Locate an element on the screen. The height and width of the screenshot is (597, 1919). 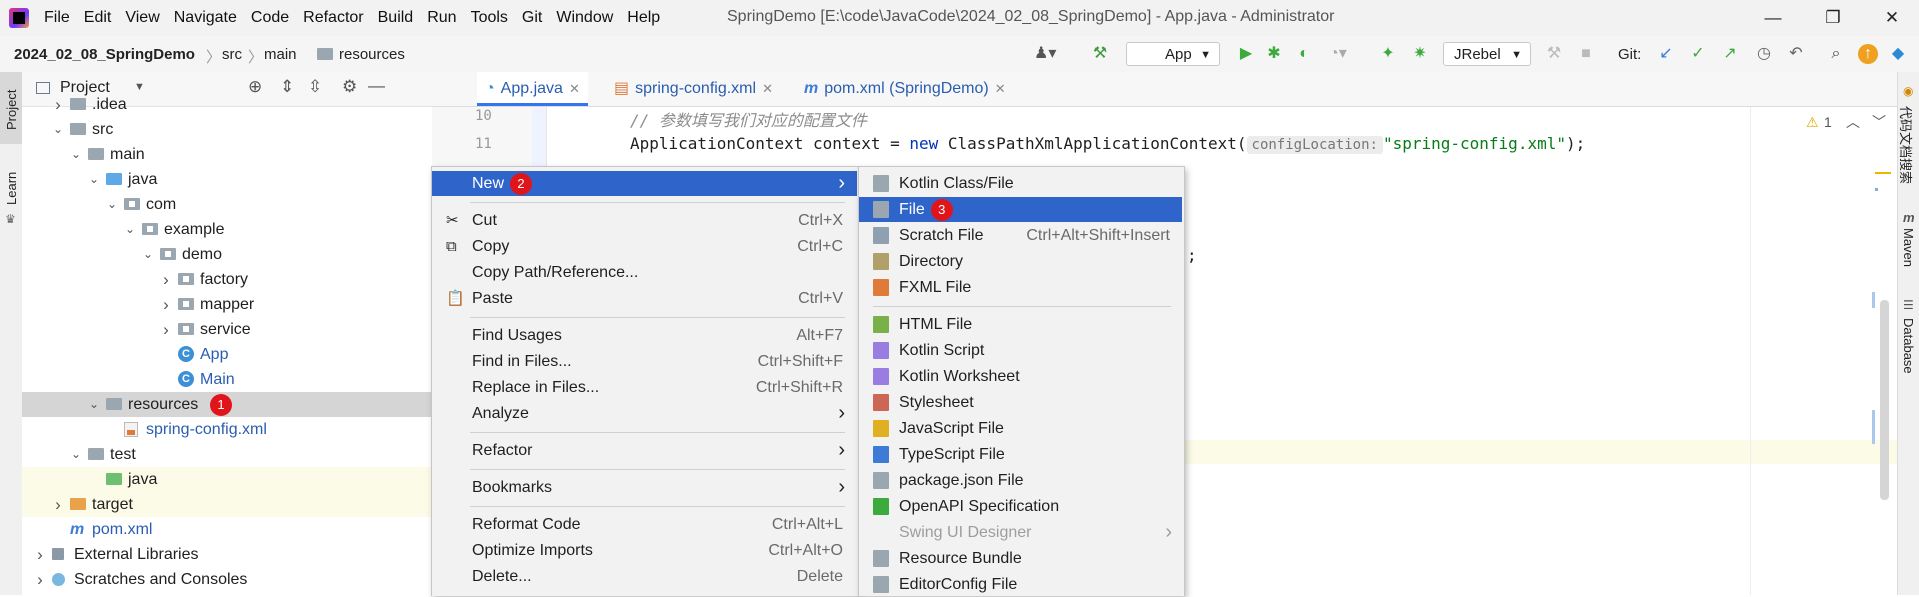
project-view-title: Project is located at coordinates (85, 88).